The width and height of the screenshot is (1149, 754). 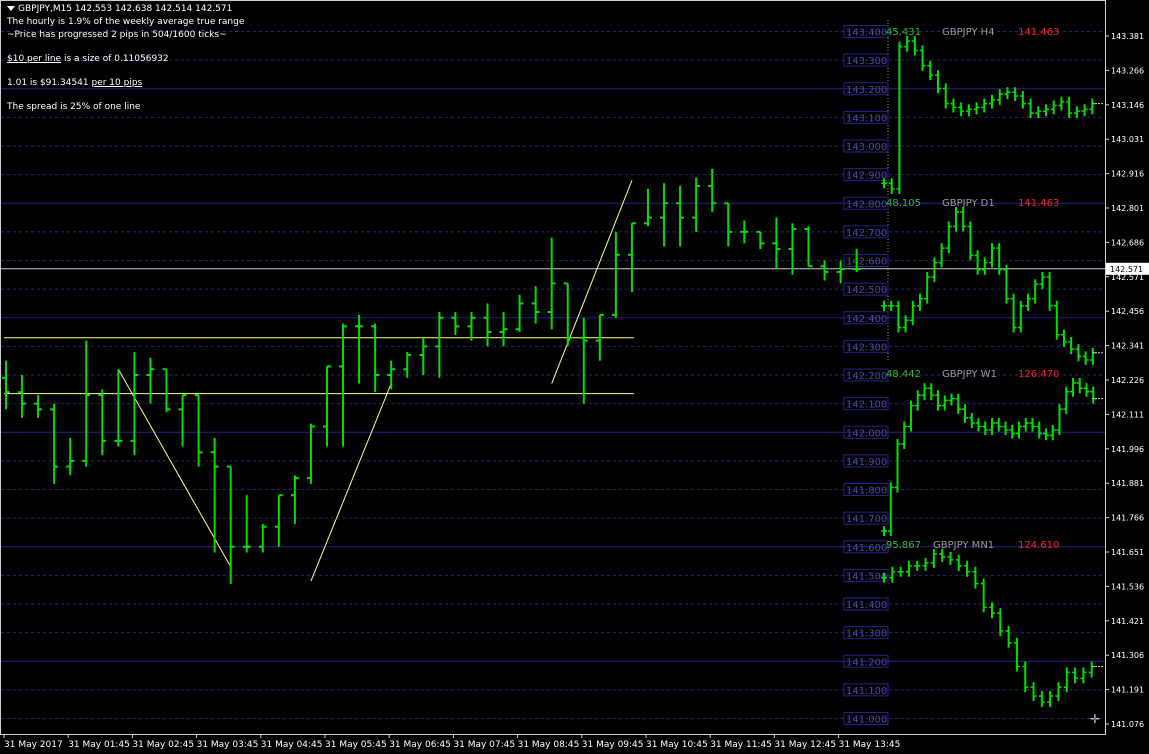 I want to click on timeframe-panel: 45.431 GBPJPY H4 141.463, so click(x=992, y=110).